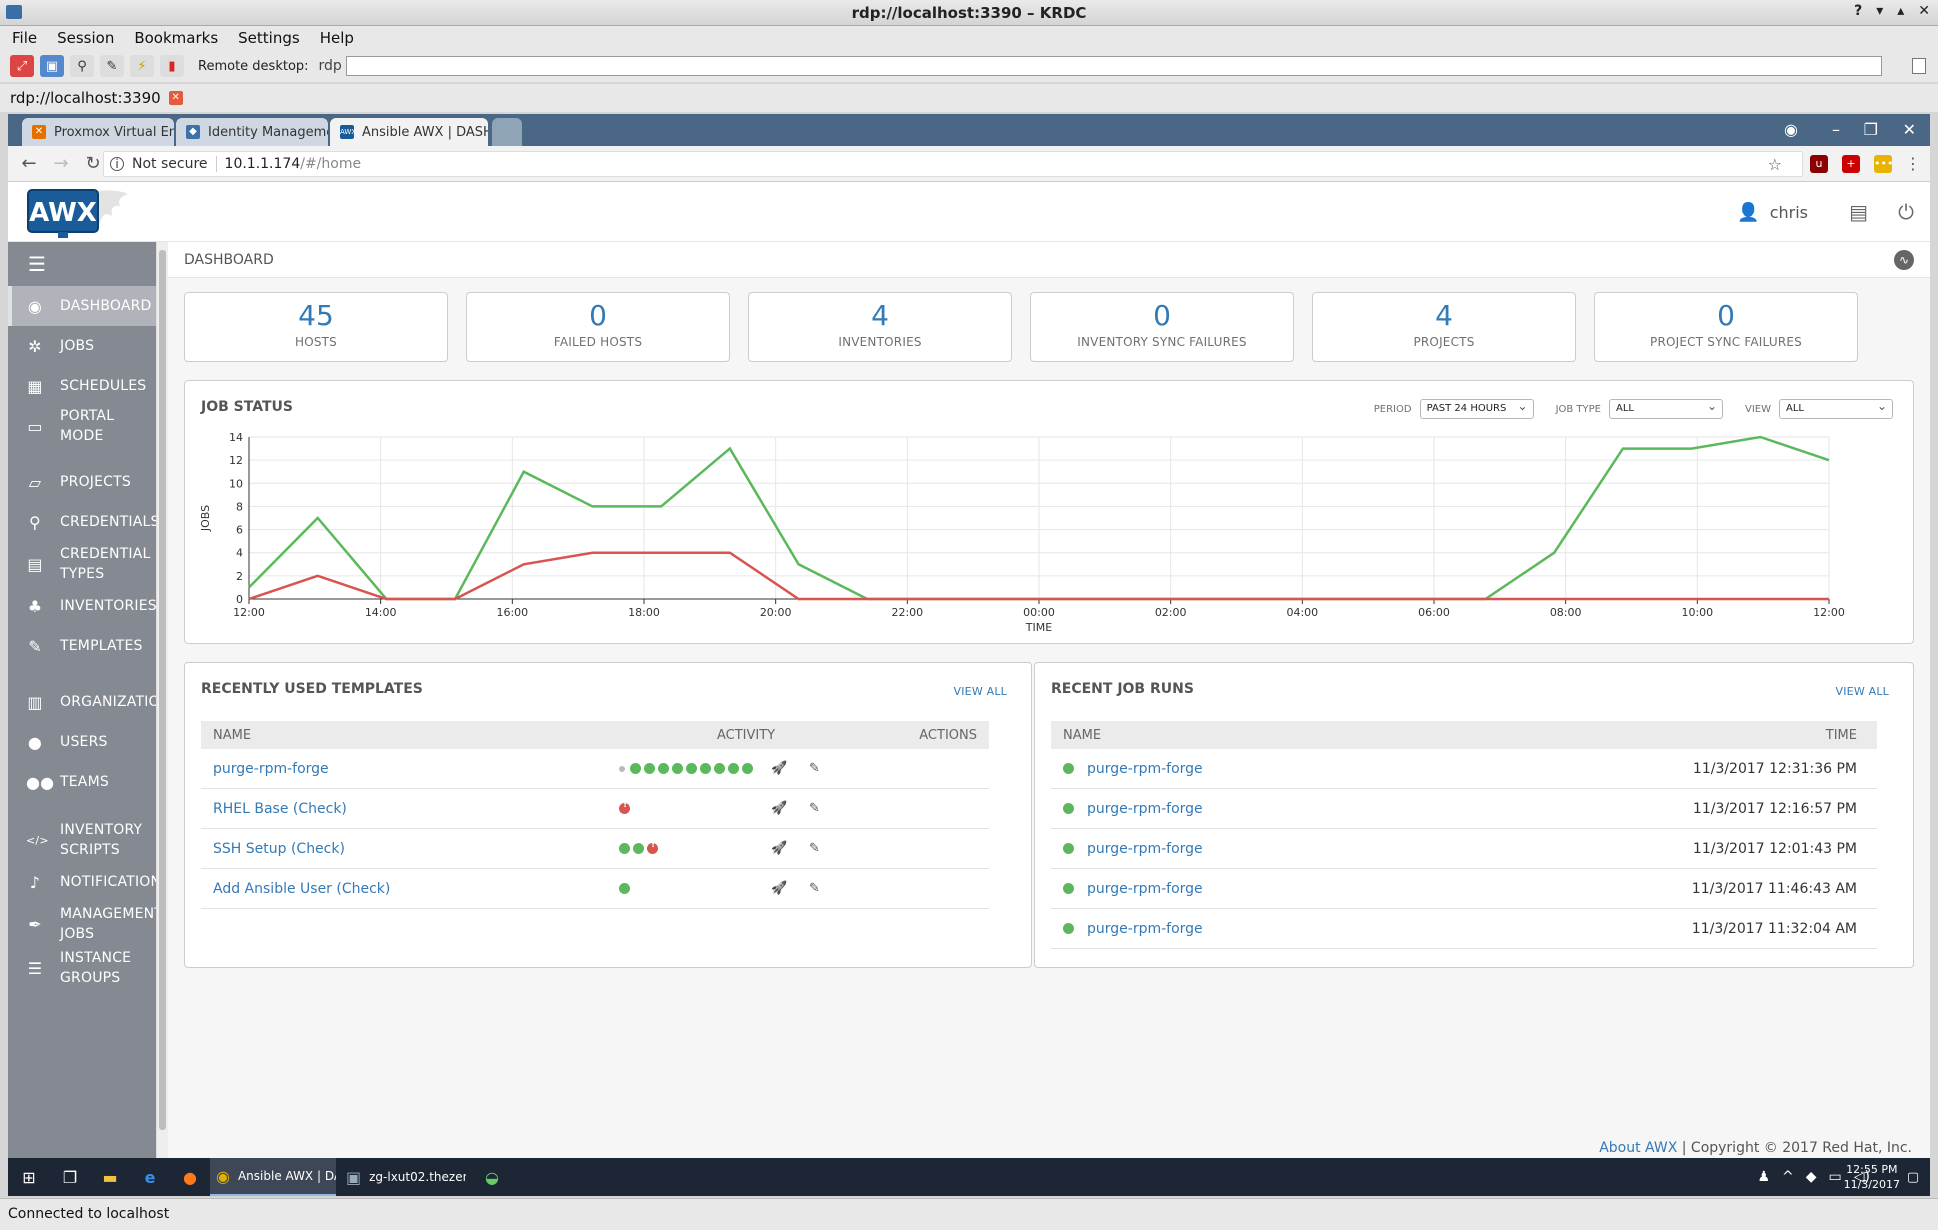 This screenshot has width=1938, height=1230. What do you see at coordinates (98, 132) in the screenshot?
I see `tab-proxmox: ✕ Proxmox Virtual Environm ✕` at bounding box center [98, 132].